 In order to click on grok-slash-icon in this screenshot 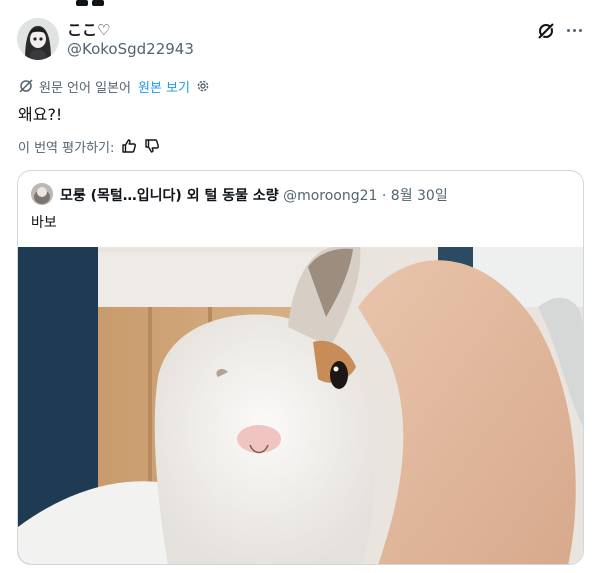, I will do `click(546, 31)`.